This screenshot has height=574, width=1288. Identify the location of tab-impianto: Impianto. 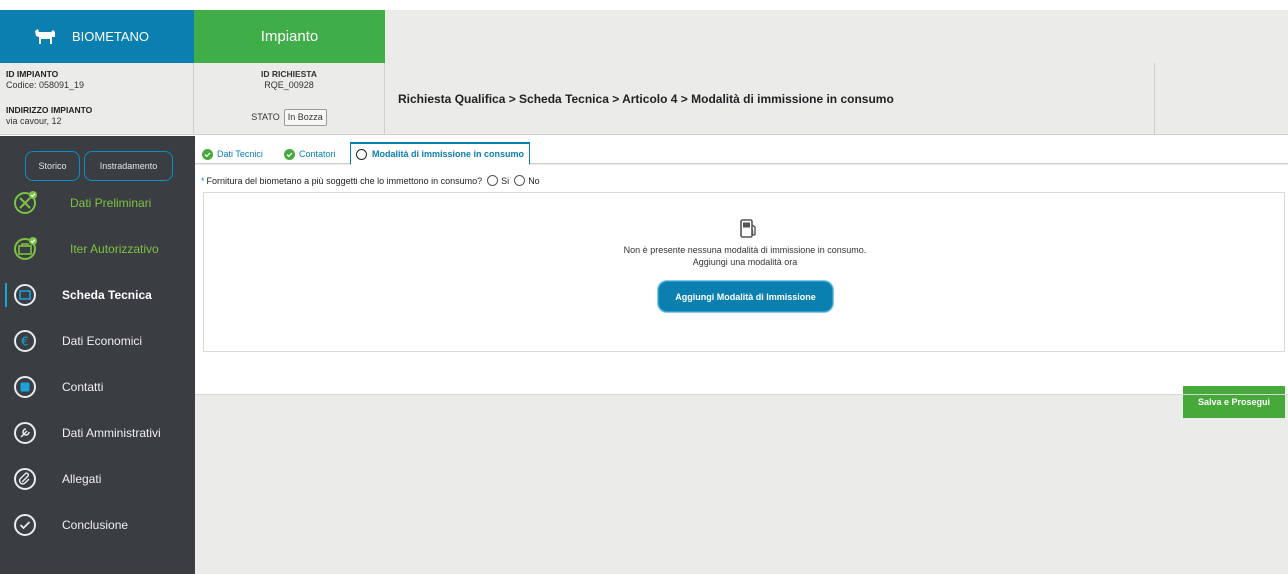
(289, 36).